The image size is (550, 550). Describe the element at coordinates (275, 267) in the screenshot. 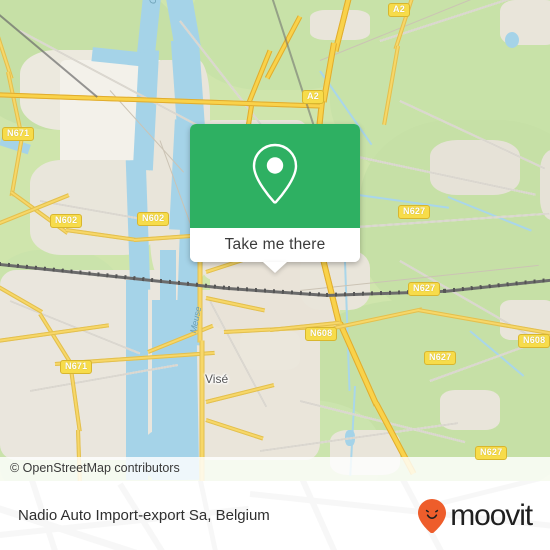

I see `popup-pointer-tail` at that location.